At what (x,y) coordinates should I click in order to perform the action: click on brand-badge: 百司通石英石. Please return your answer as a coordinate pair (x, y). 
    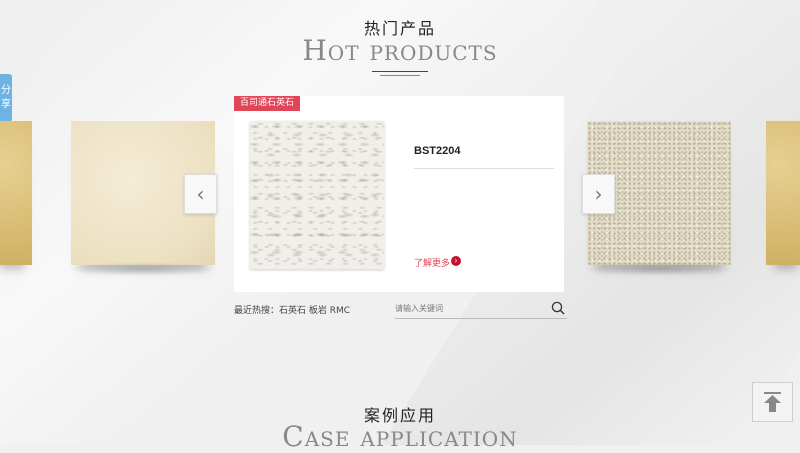
    Looking at the image, I should click on (267, 103).